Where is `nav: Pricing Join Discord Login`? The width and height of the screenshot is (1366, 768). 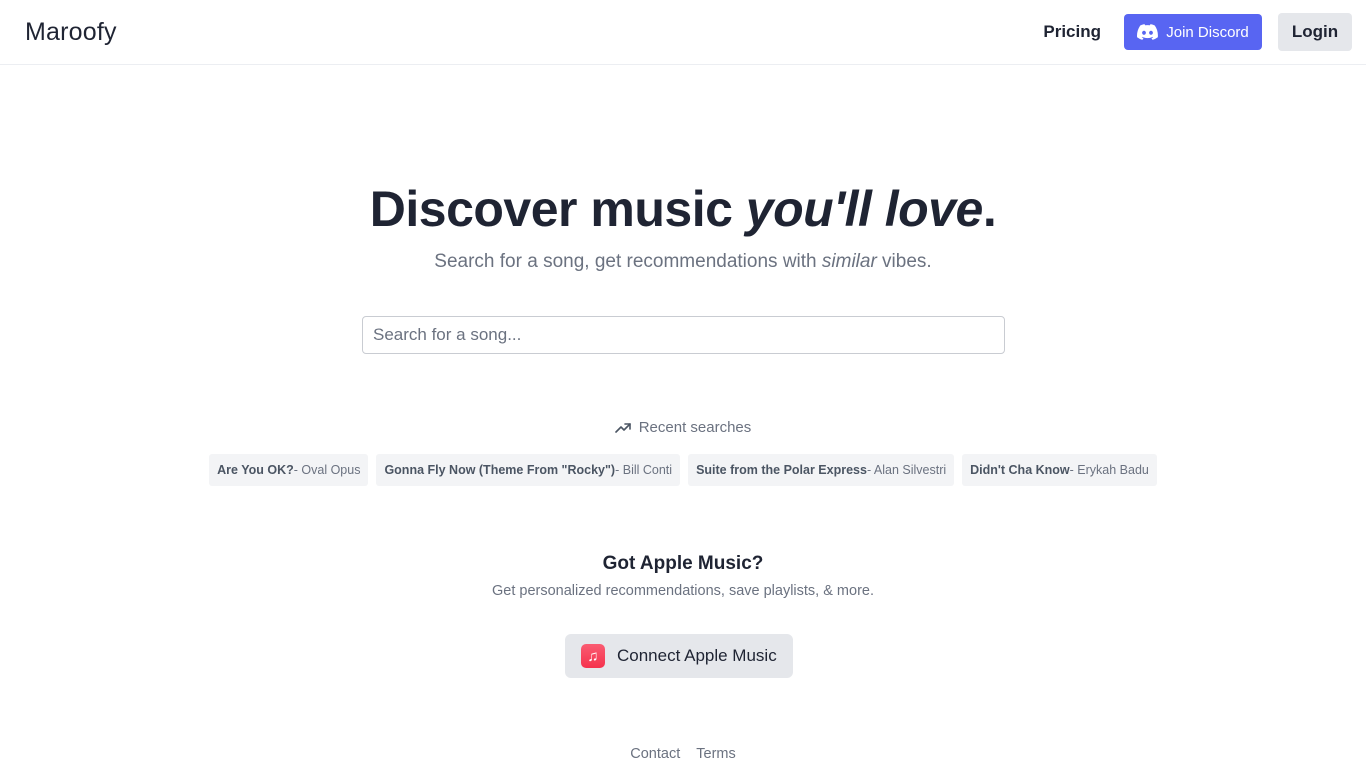
nav: Pricing Join Discord Login is located at coordinates (1197, 32).